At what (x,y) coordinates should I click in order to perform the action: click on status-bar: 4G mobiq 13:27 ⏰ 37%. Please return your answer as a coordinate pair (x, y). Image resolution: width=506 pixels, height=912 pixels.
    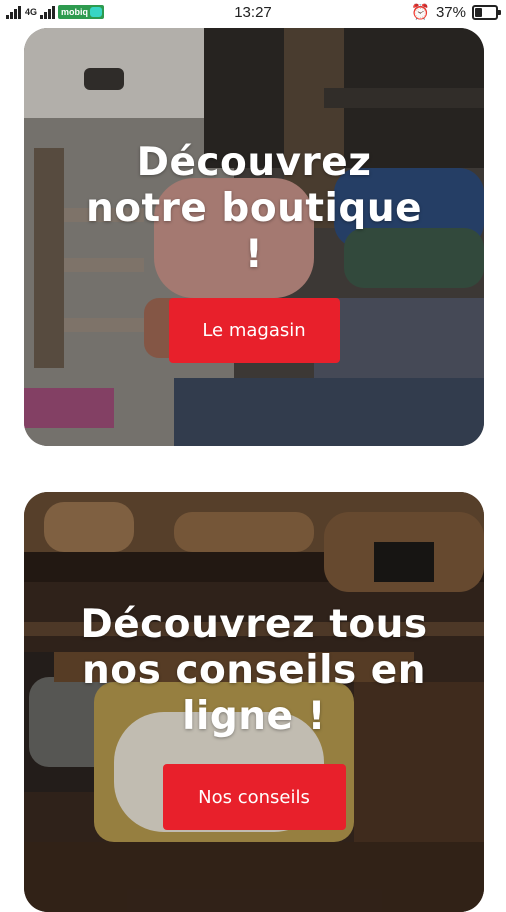
    Looking at the image, I should click on (253, 13).